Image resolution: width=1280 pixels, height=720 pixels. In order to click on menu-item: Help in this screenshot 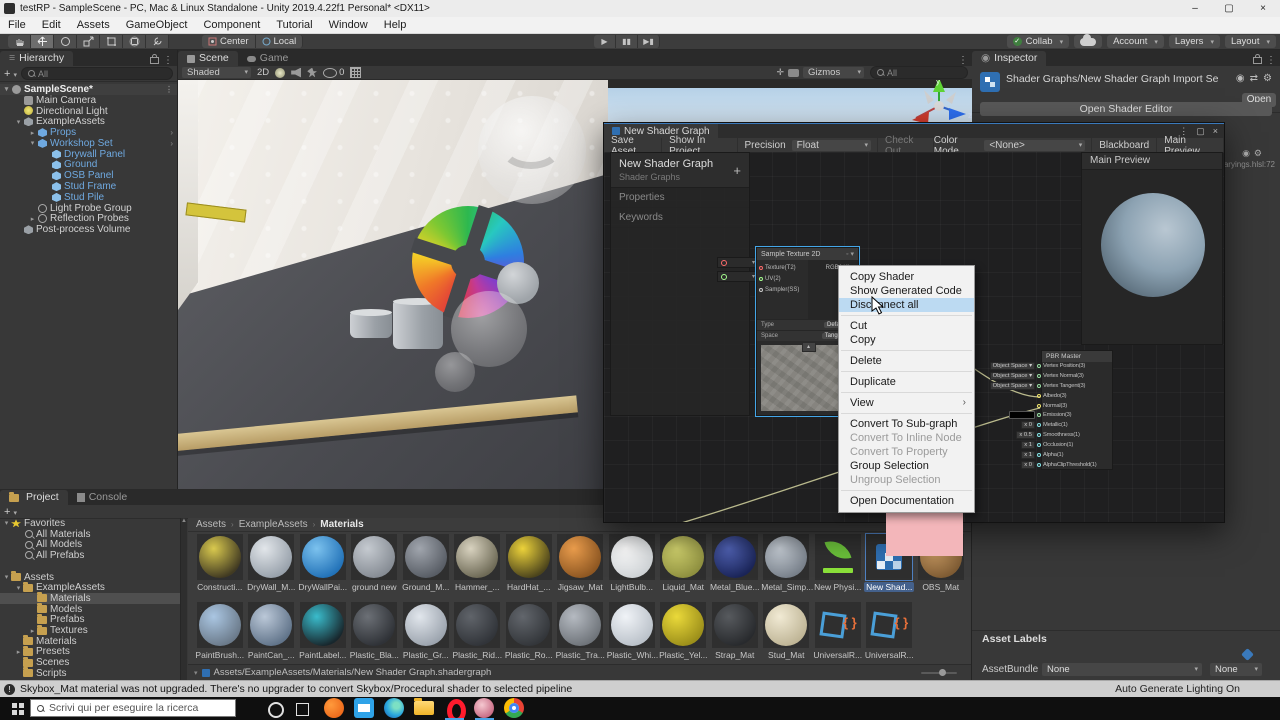, I will do `click(395, 25)`.